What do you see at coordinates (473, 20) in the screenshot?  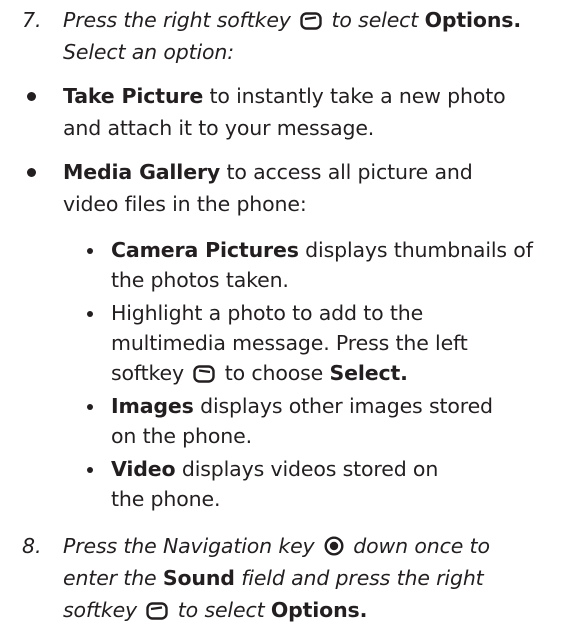 I see `step7-bold: Options.` at bounding box center [473, 20].